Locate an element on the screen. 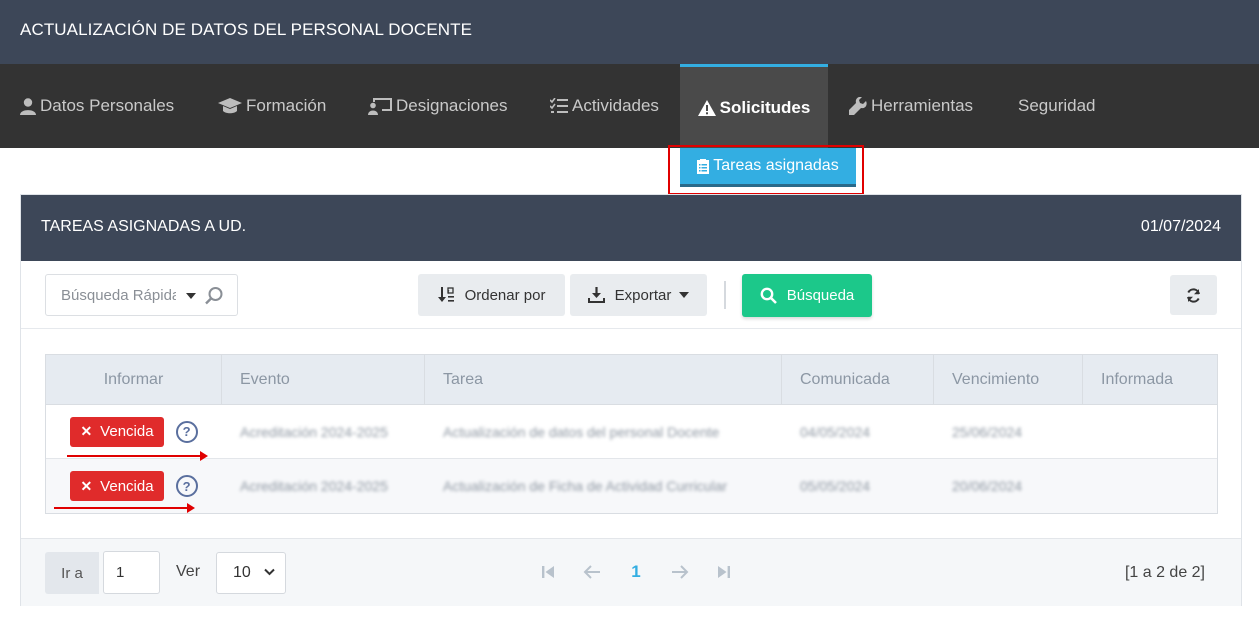  tasks-icon is located at coordinates (559, 105).